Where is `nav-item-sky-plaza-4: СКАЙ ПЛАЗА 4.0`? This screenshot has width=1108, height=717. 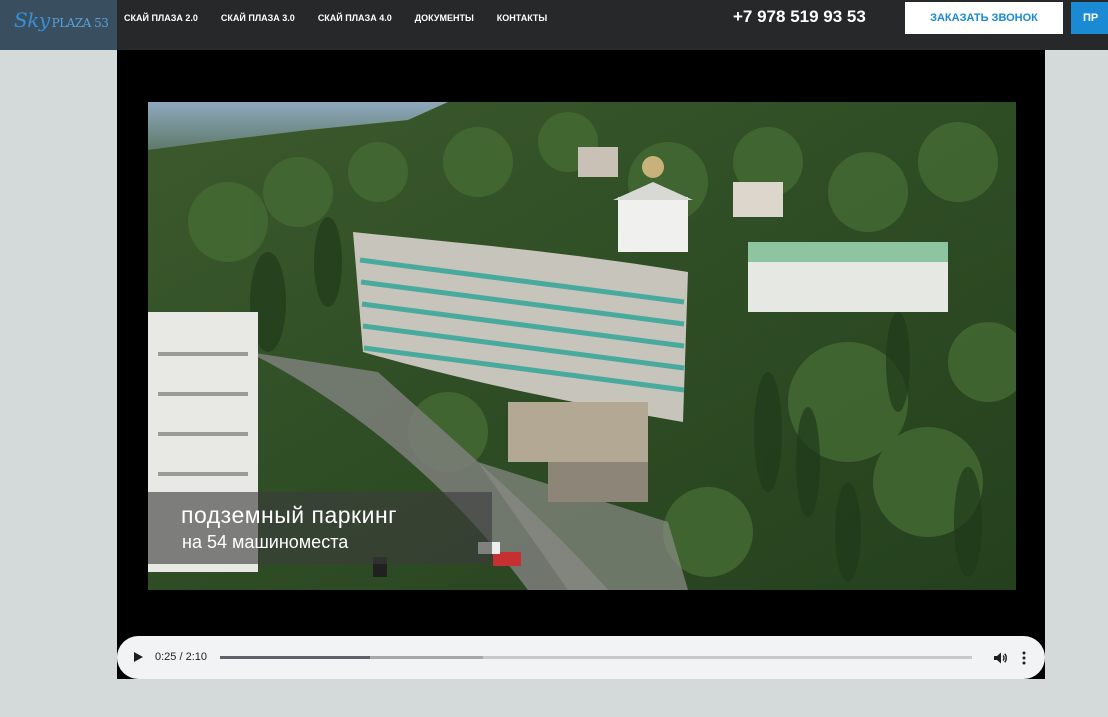 nav-item-sky-plaza-4: СКАЙ ПЛАЗА 4.0 is located at coordinates (355, 18).